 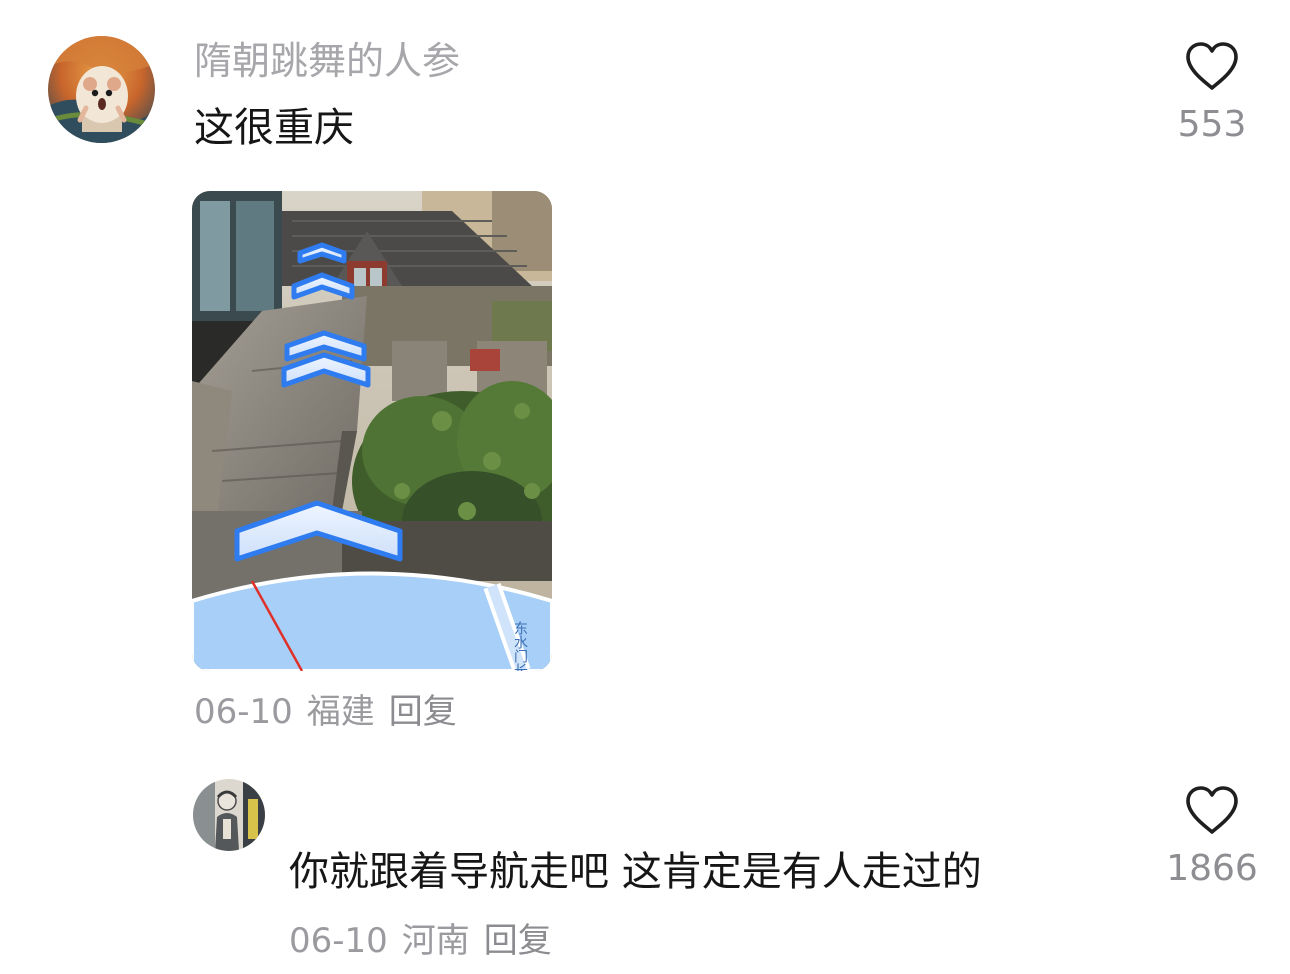 What do you see at coordinates (1212, 838) in the screenshot?
I see `like-button: 1866` at bounding box center [1212, 838].